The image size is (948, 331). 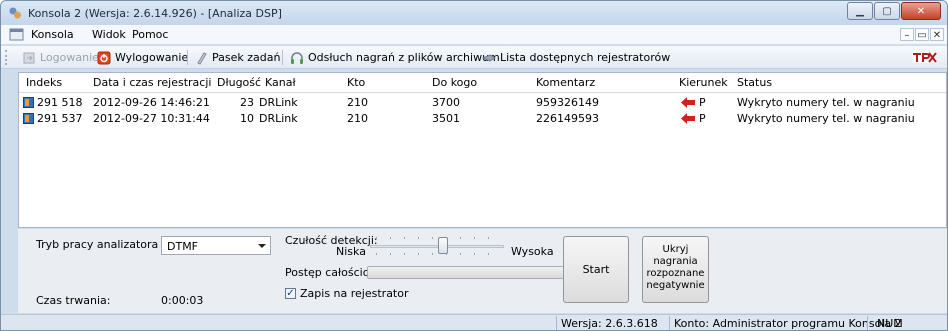 I want to click on document-icon, so click(x=16, y=34).